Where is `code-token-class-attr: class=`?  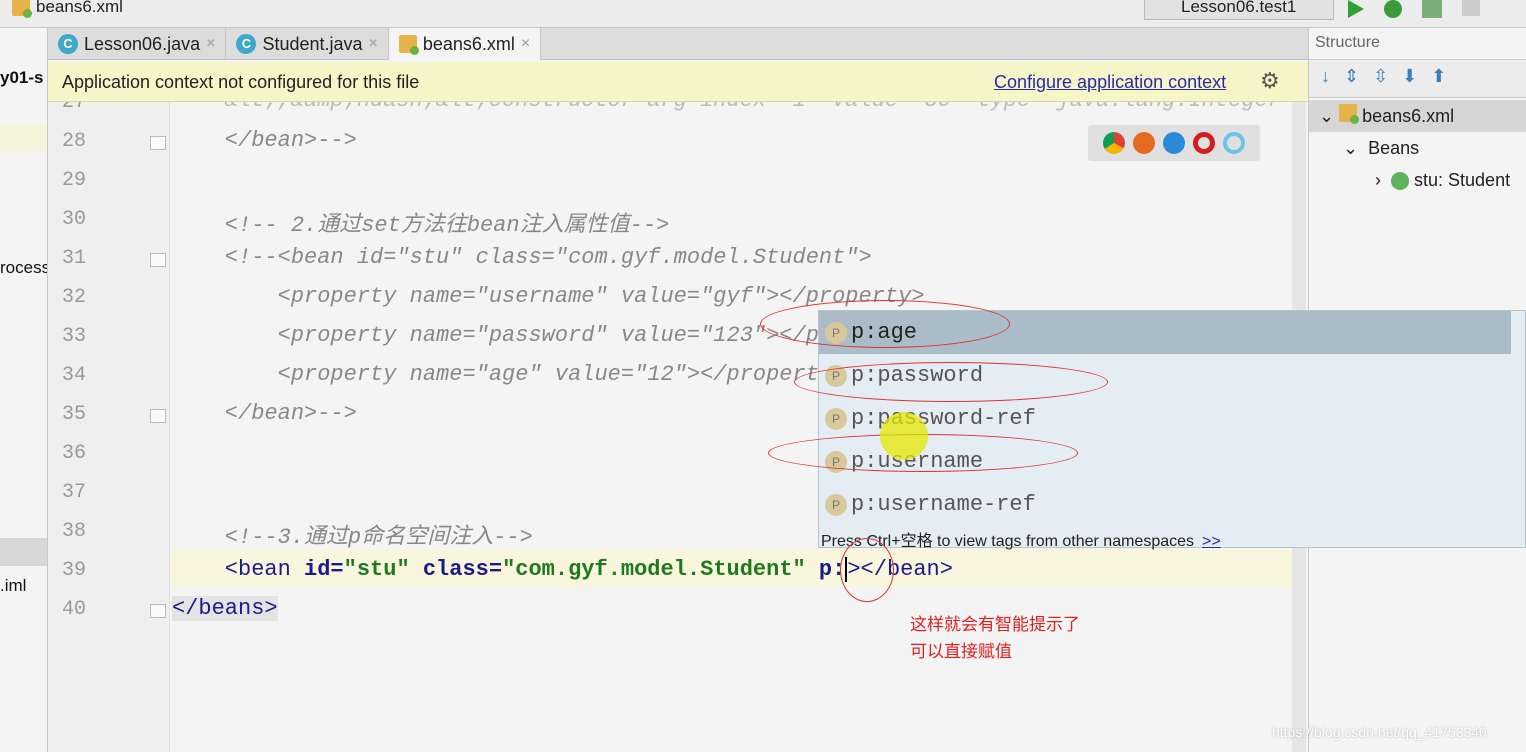
code-token-class-attr: class= is located at coordinates (456, 569).